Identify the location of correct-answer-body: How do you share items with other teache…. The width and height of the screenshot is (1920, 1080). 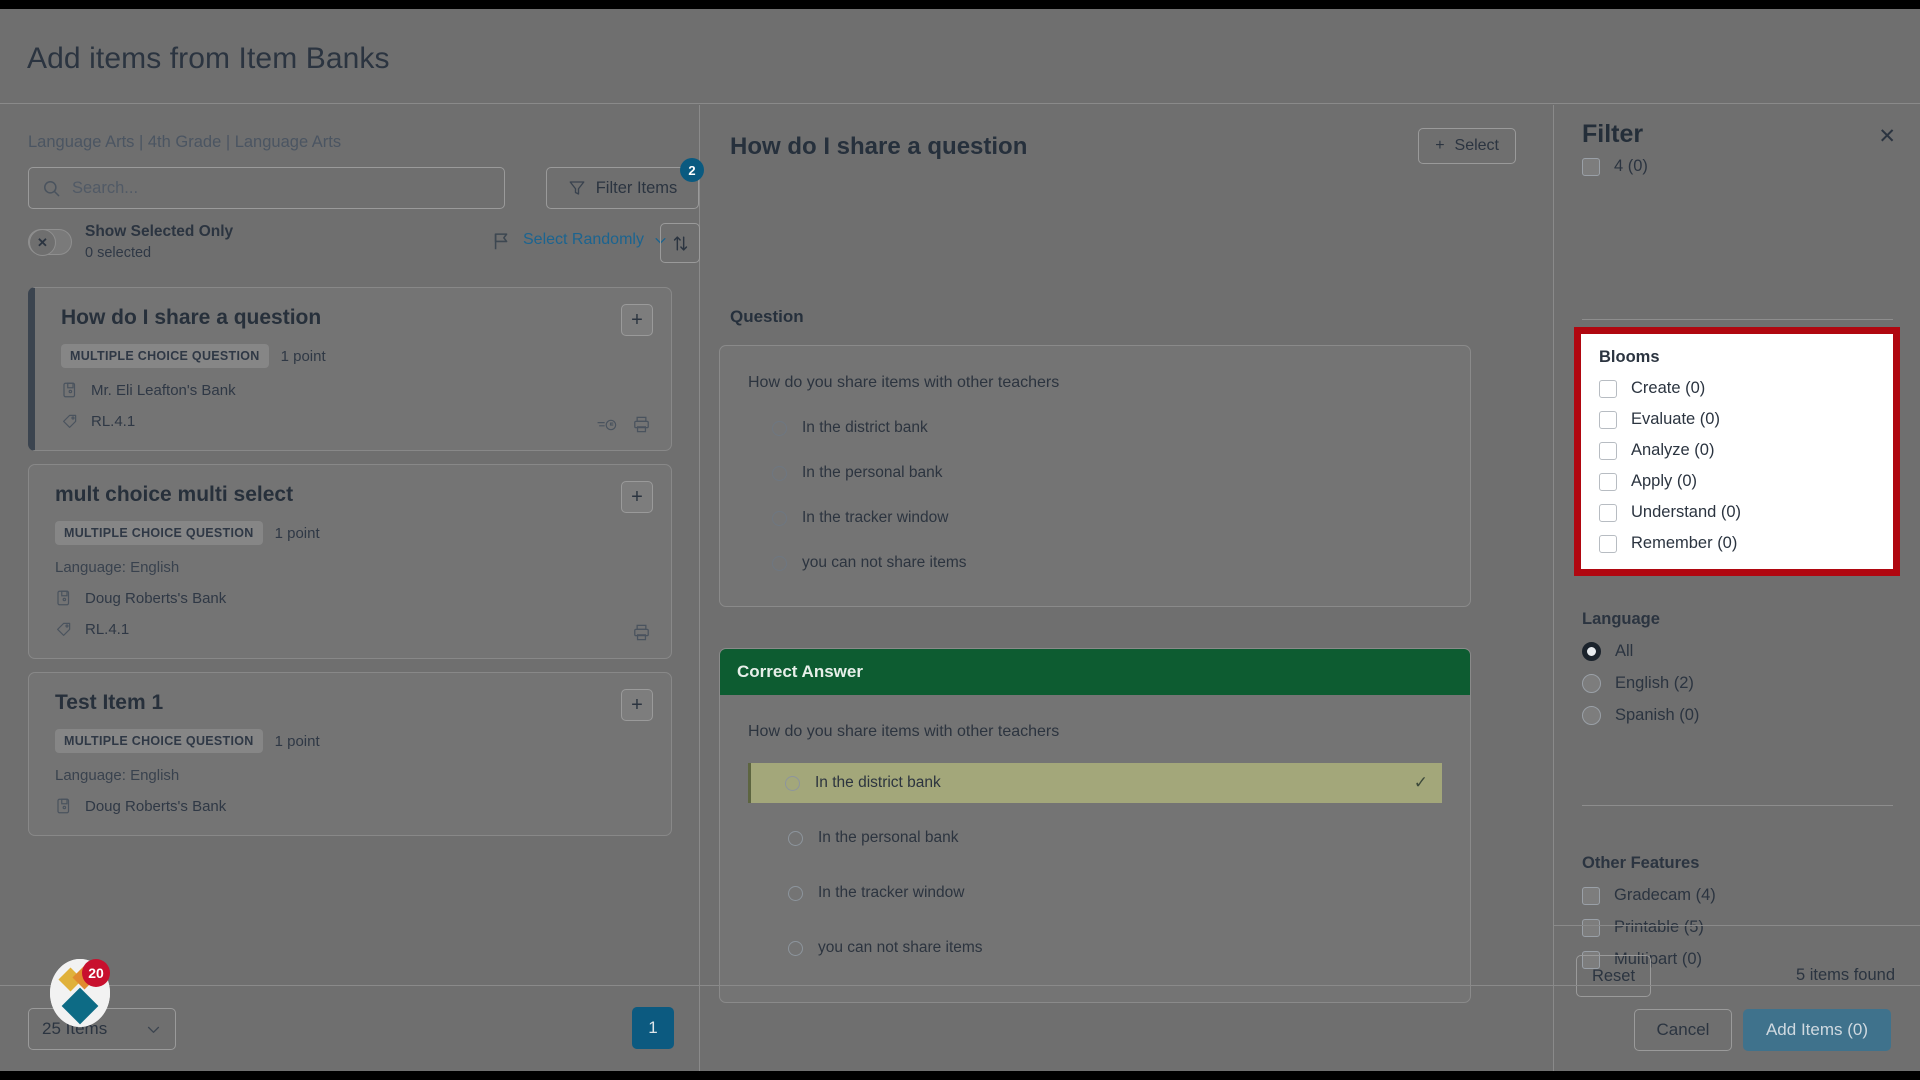
(1095, 848).